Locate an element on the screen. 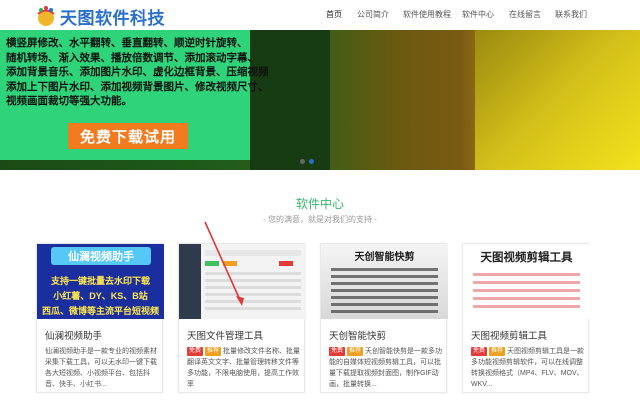  section-title: 软件中心 is located at coordinates (319, 204).